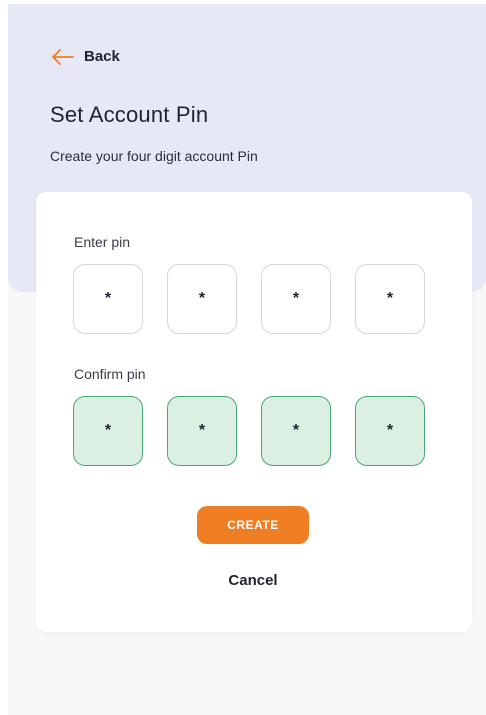 The image size is (486, 715). I want to click on confirm-pin-digit-1: *, so click(108, 431).